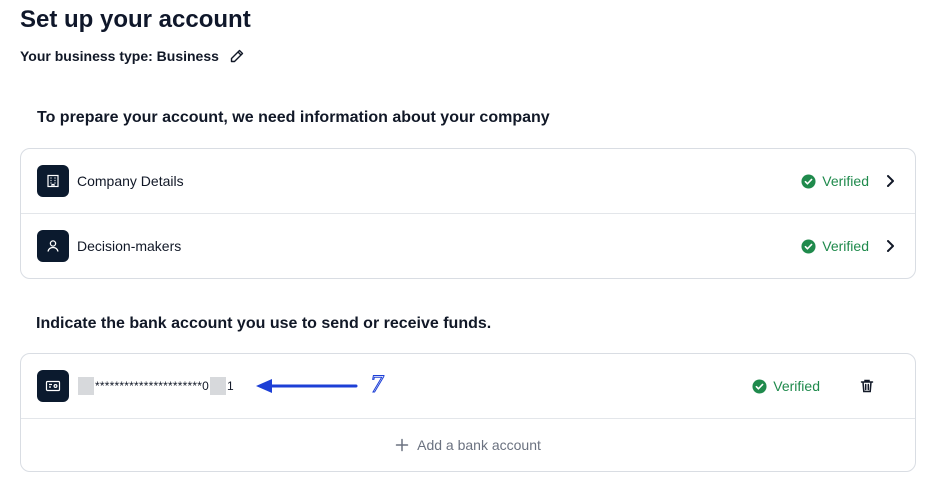 Image resolution: width=933 pixels, height=496 pixels. Describe the element at coordinates (377, 386) in the screenshot. I see `annotation-number: 7` at that location.